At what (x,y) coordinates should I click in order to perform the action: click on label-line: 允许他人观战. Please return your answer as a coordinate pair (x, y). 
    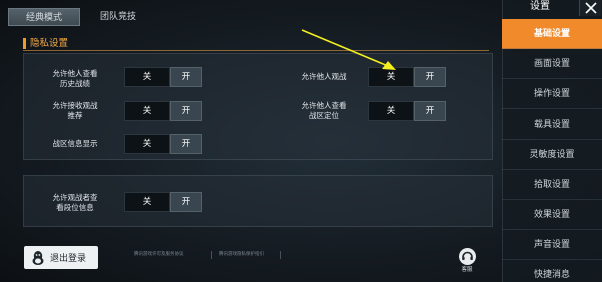
    Looking at the image, I should click on (324, 76).